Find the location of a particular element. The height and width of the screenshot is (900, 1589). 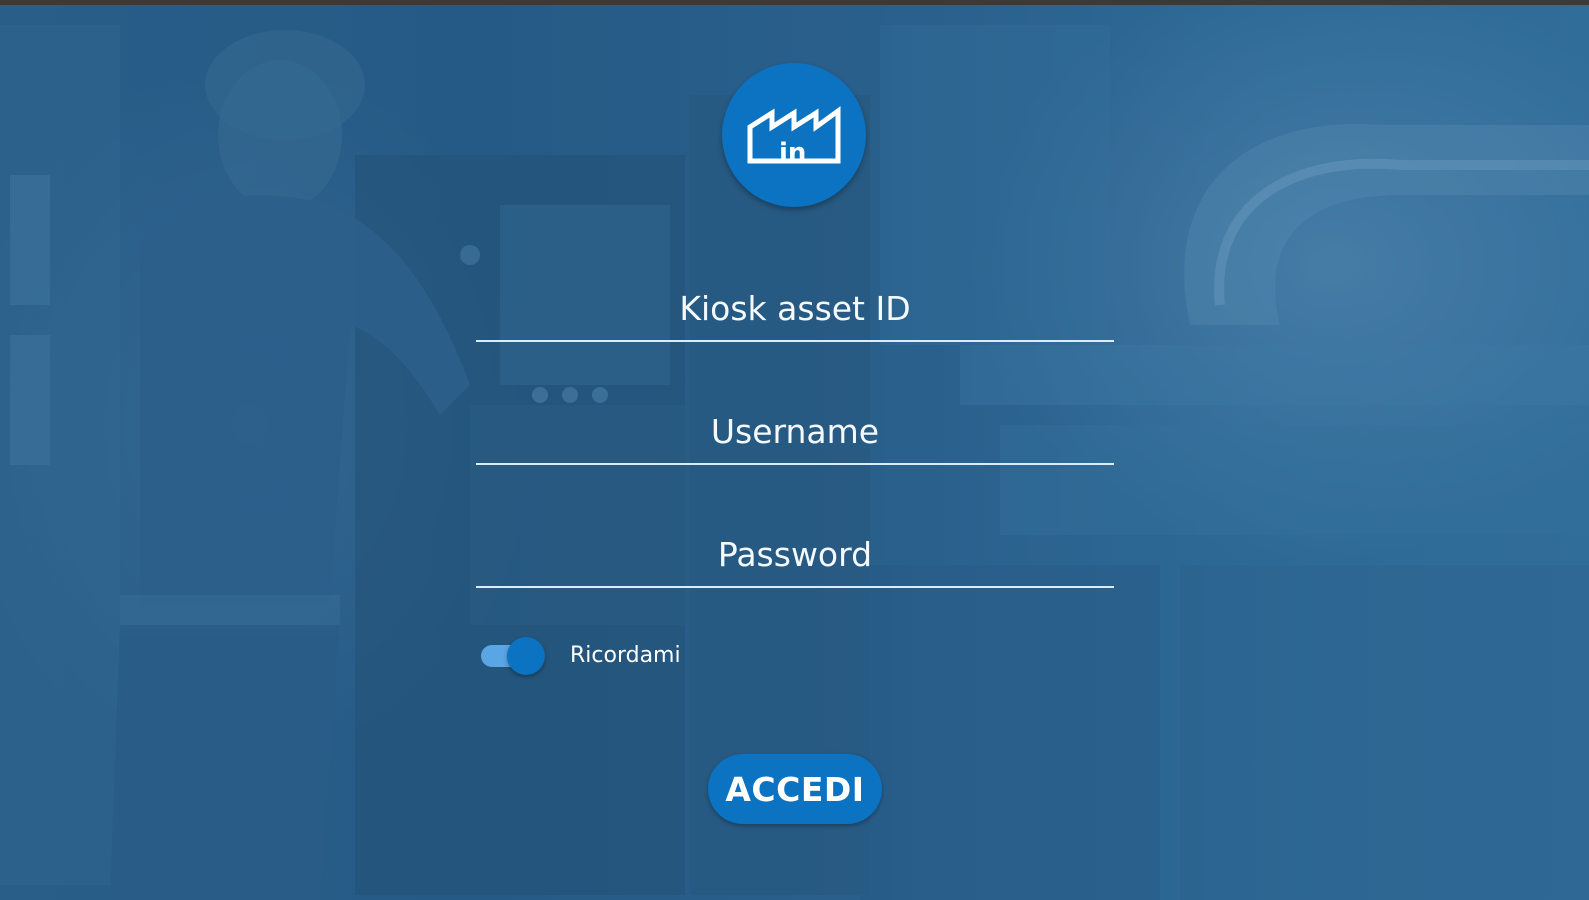

remember-me-label: Ricordami is located at coordinates (625, 656).